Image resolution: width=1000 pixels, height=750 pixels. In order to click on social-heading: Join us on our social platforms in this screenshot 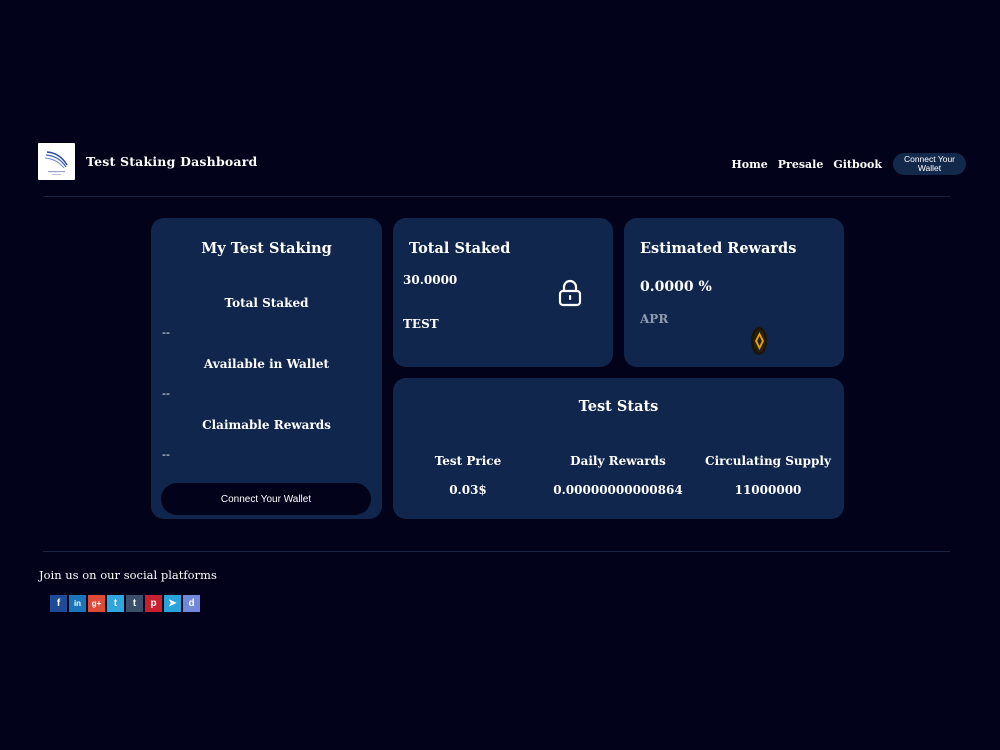, I will do `click(128, 575)`.